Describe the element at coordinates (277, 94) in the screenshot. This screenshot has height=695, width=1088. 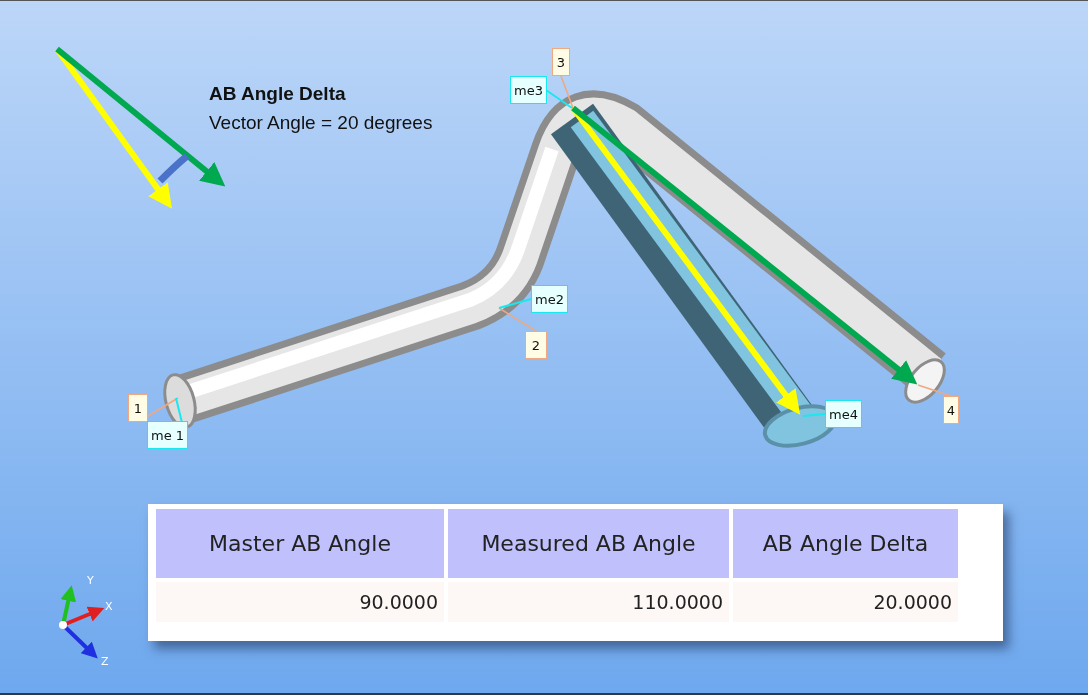
I see `annotation-title: AB Angle Delta` at that location.